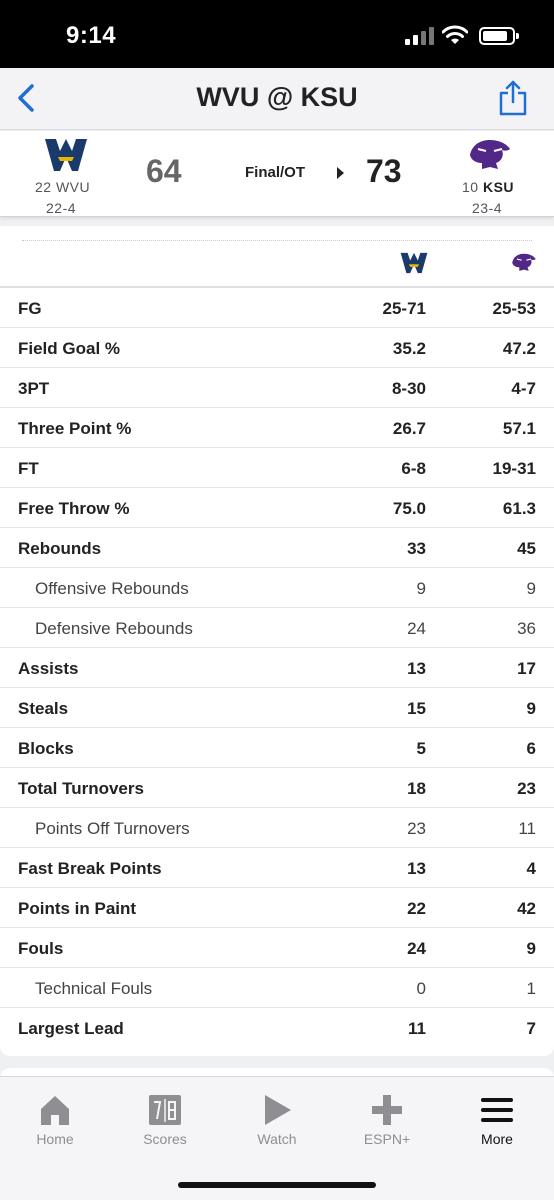 This screenshot has width=554, height=1200. I want to click on stat-row-points-in-paint: Points in Paint 22 42, so click(277, 908).